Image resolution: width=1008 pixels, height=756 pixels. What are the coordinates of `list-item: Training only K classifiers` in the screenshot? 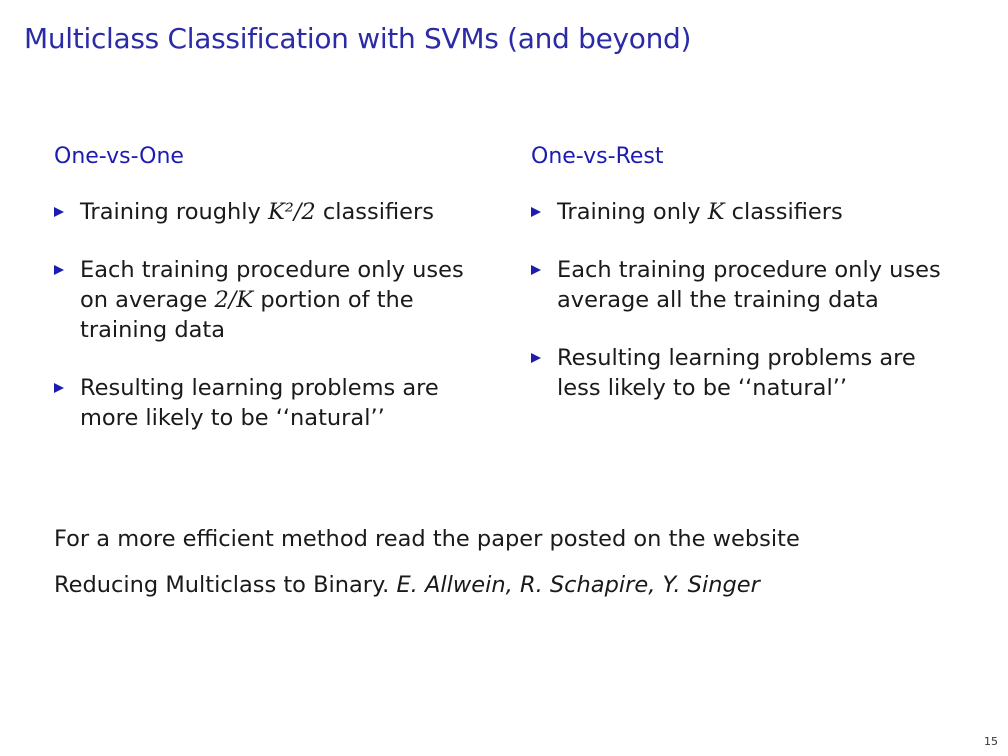 It's located at (746, 212).